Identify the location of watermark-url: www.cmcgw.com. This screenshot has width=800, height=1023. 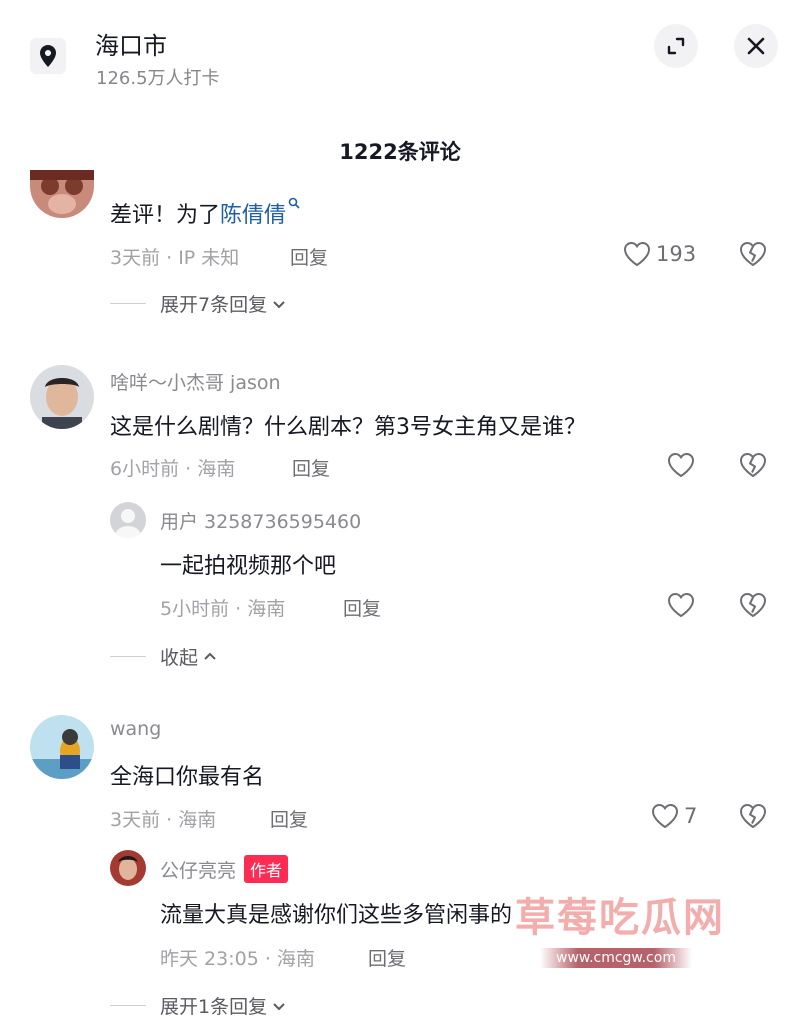
(616, 958).